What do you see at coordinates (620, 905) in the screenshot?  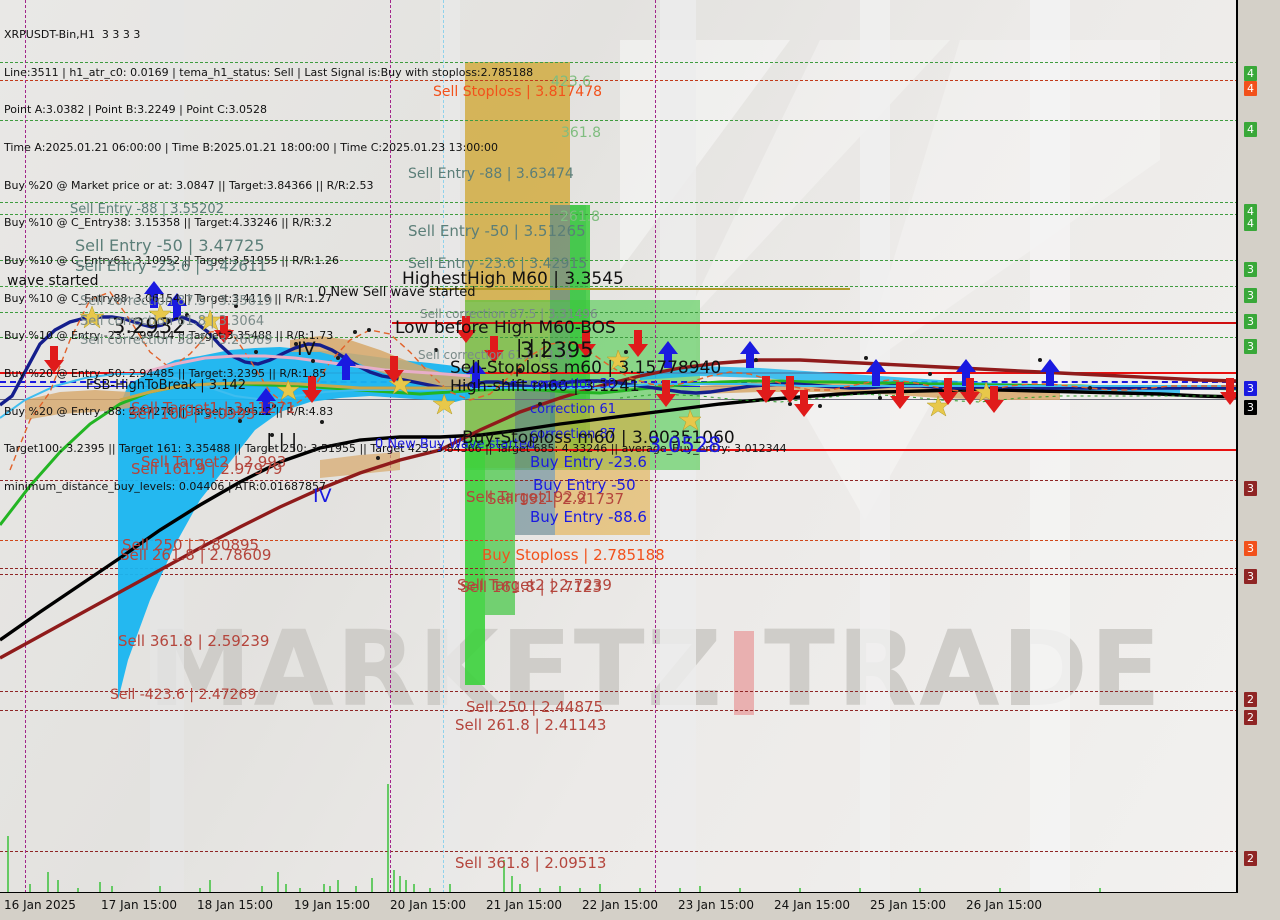 I see `time-tick-6: 22 Jan 15:00` at bounding box center [620, 905].